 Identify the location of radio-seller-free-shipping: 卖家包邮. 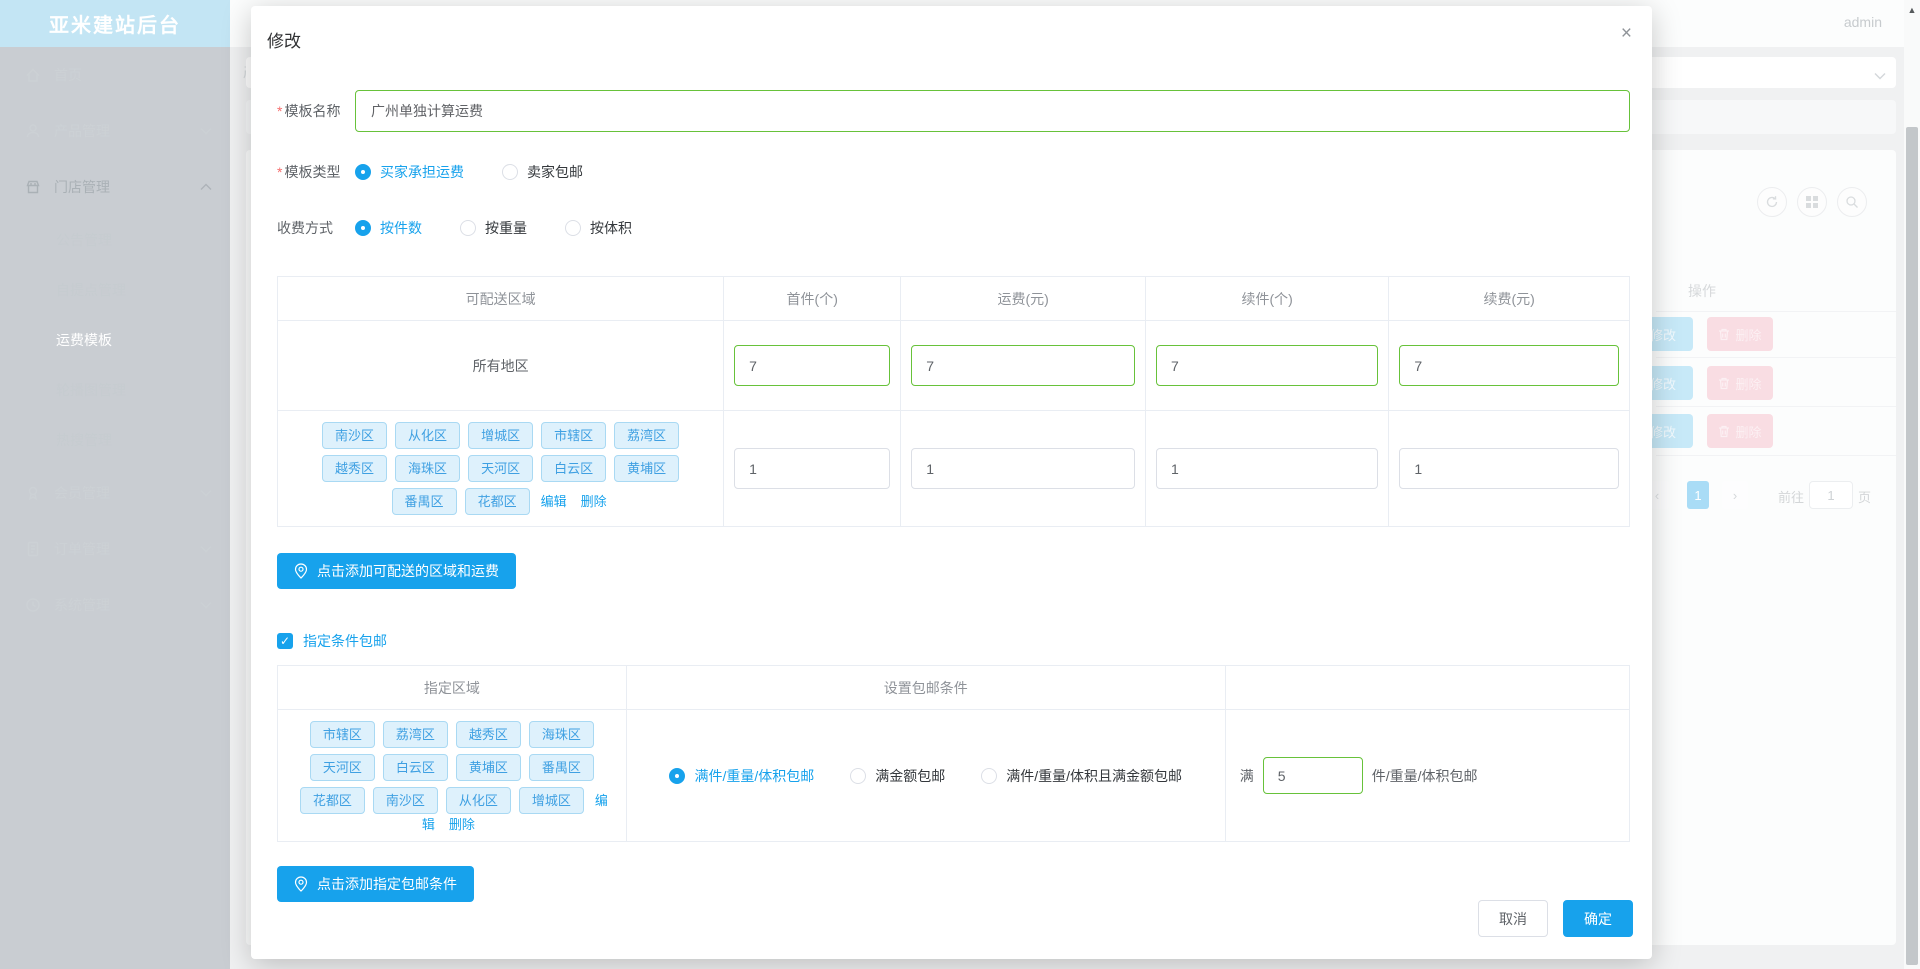
(542, 172).